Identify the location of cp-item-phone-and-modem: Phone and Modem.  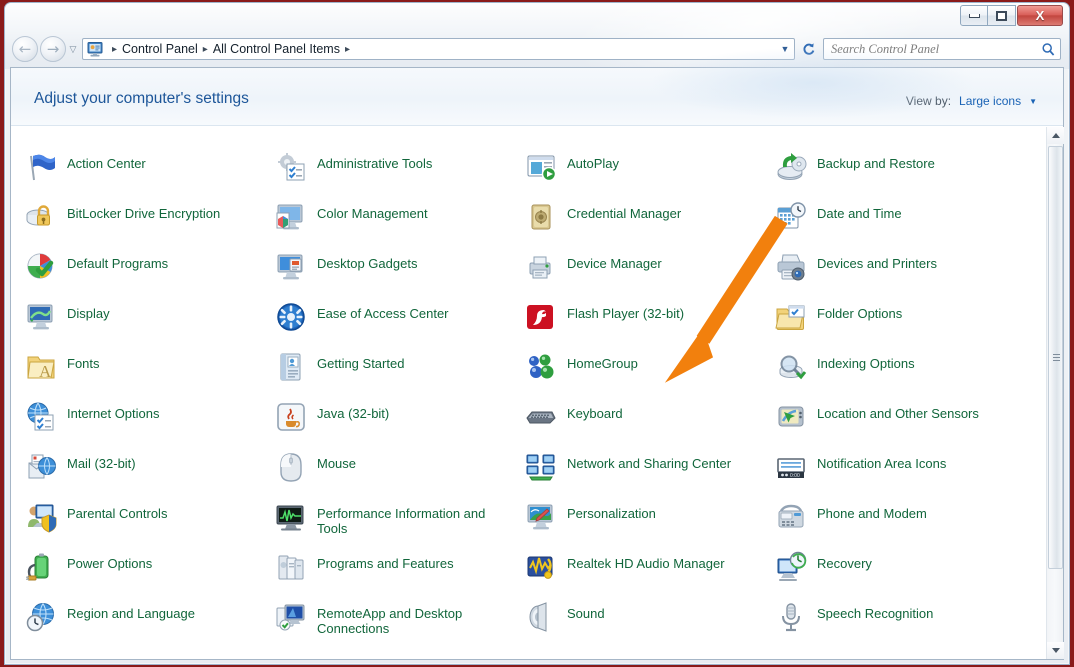
(910, 524).